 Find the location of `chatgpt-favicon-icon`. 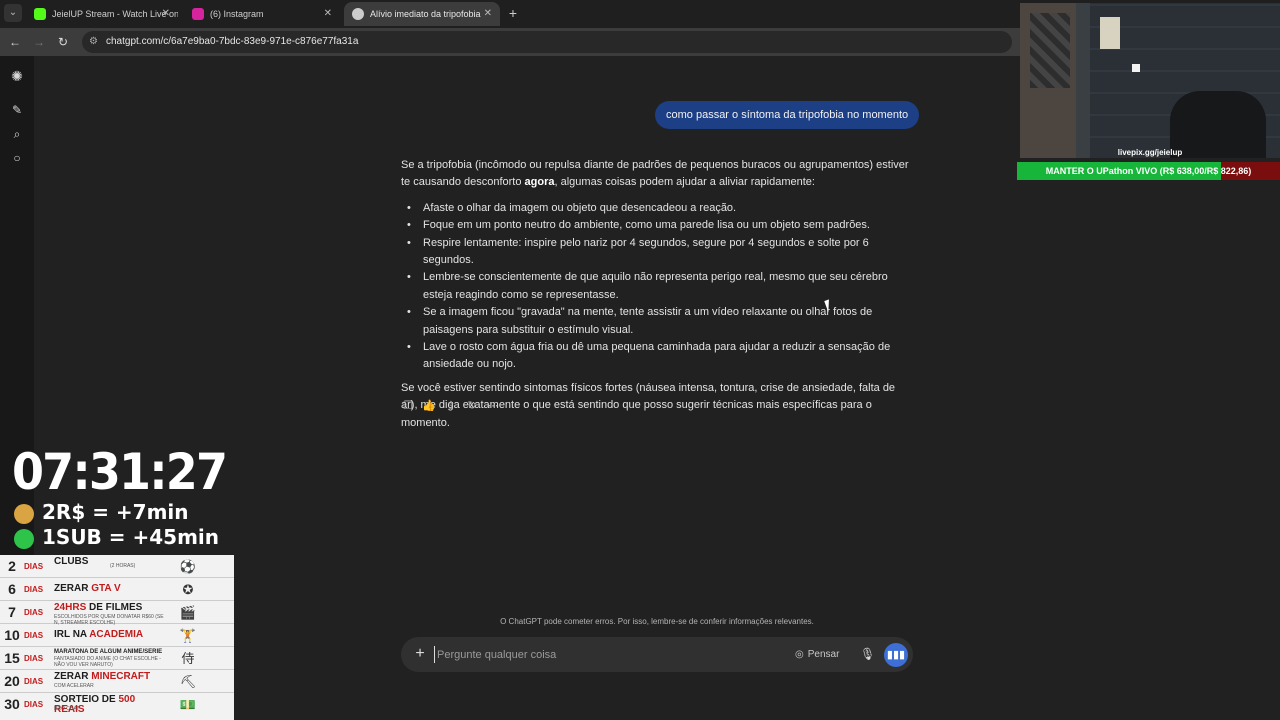

chatgpt-favicon-icon is located at coordinates (358, 14).